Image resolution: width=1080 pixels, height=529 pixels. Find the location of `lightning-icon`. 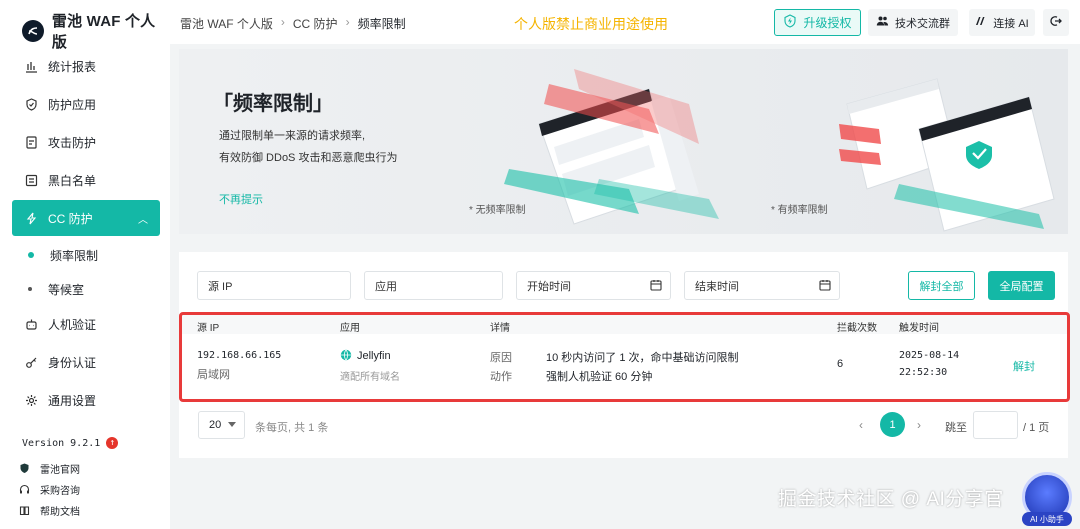

lightning-icon is located at coordinates (31, 218).